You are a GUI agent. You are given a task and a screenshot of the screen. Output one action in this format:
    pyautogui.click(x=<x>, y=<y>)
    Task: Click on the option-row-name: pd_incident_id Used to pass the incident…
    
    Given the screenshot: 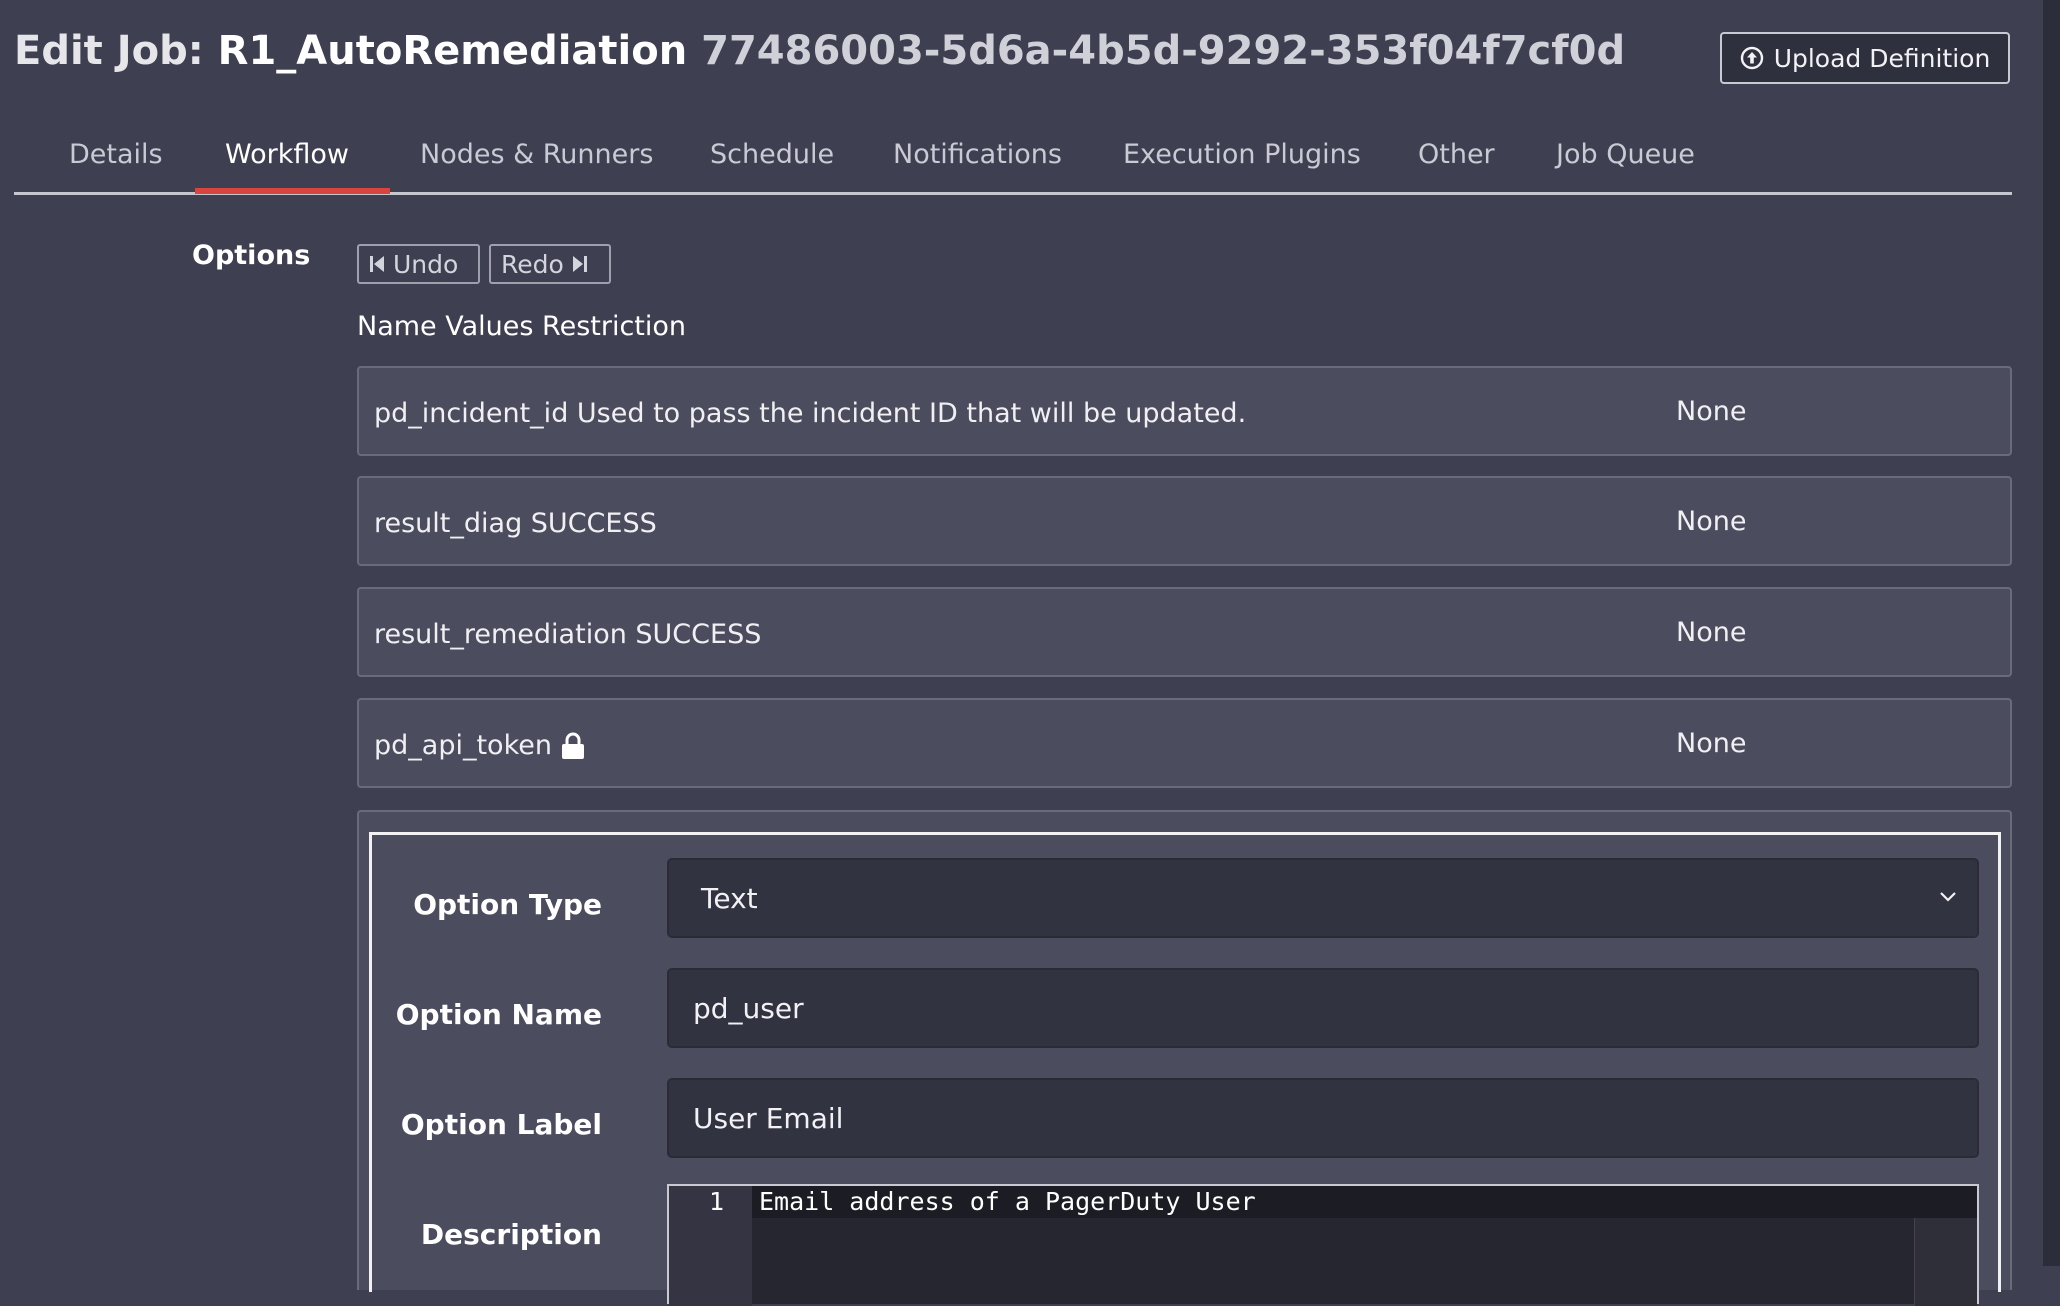 What is the action you would take?
    pyautogui.click(x=810, y=413)
    